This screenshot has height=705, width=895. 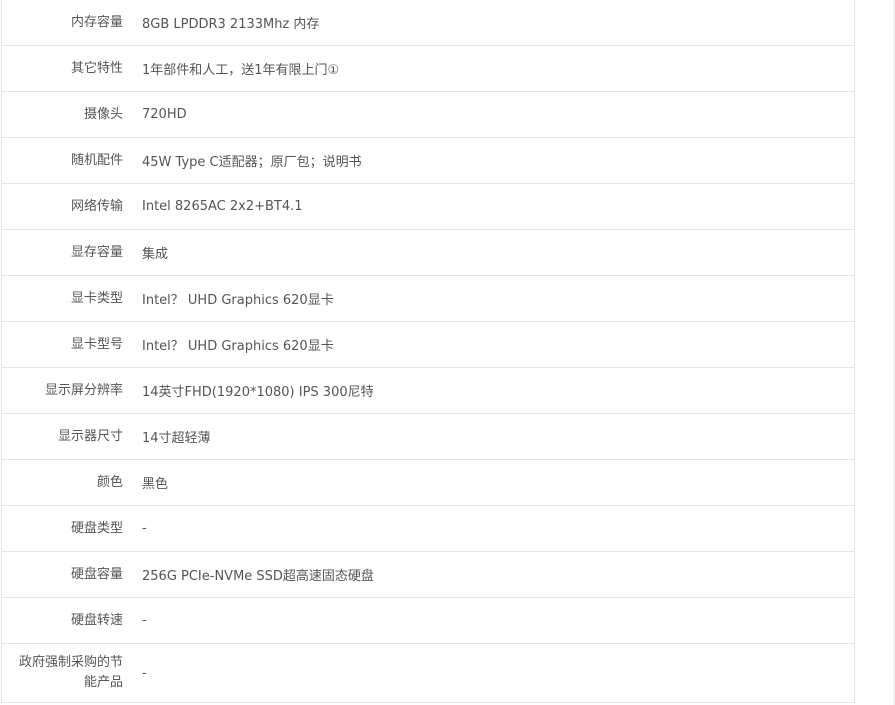 I want to click on spec-key: 内存容量, so click(x=62, y=23).